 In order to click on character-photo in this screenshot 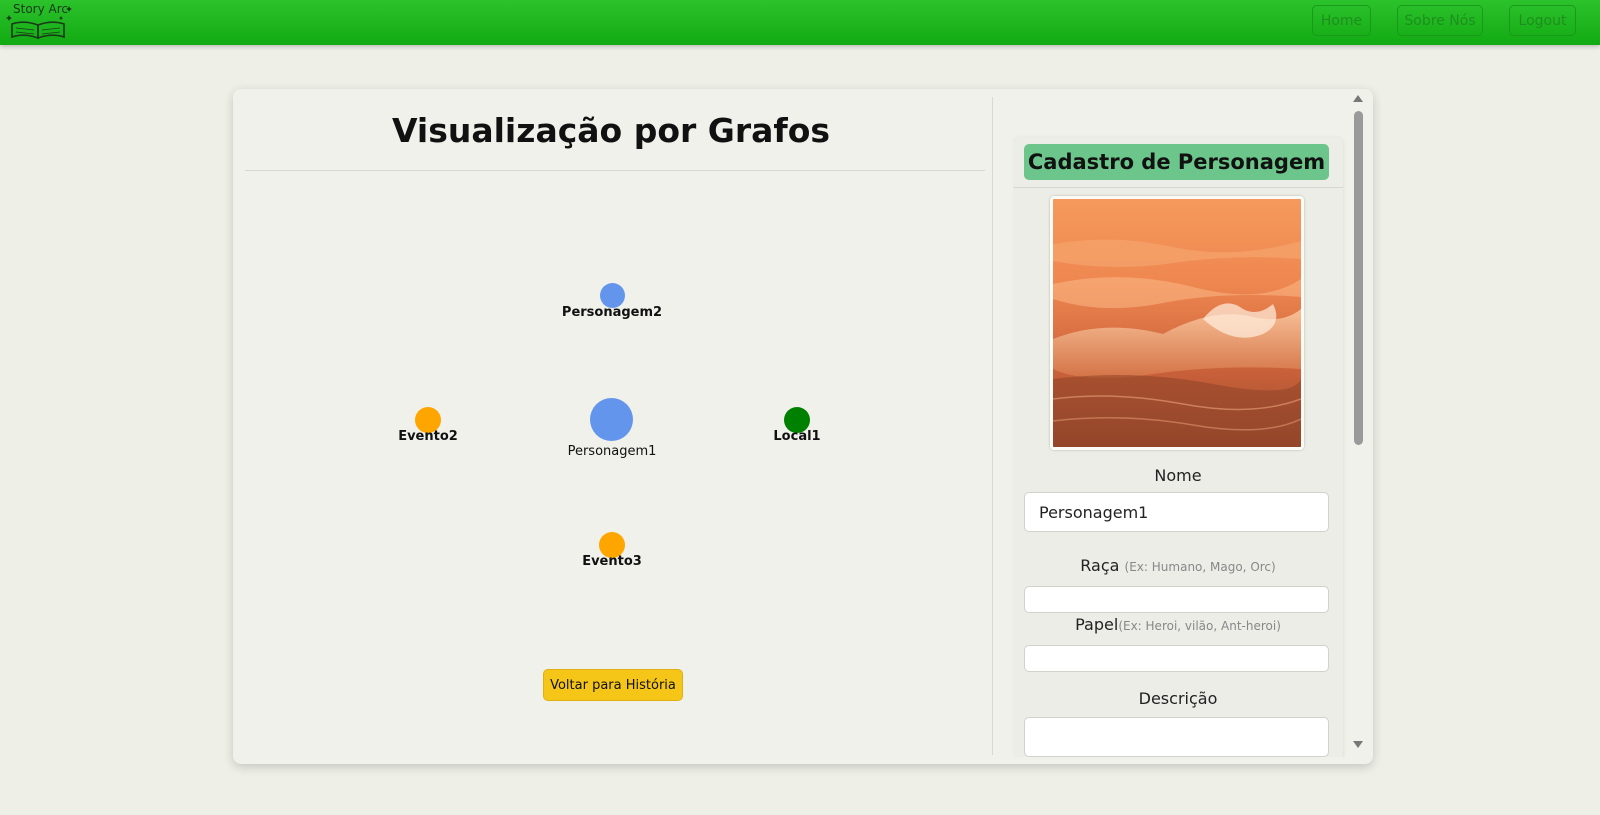, I will do `click(1177, 323)`.